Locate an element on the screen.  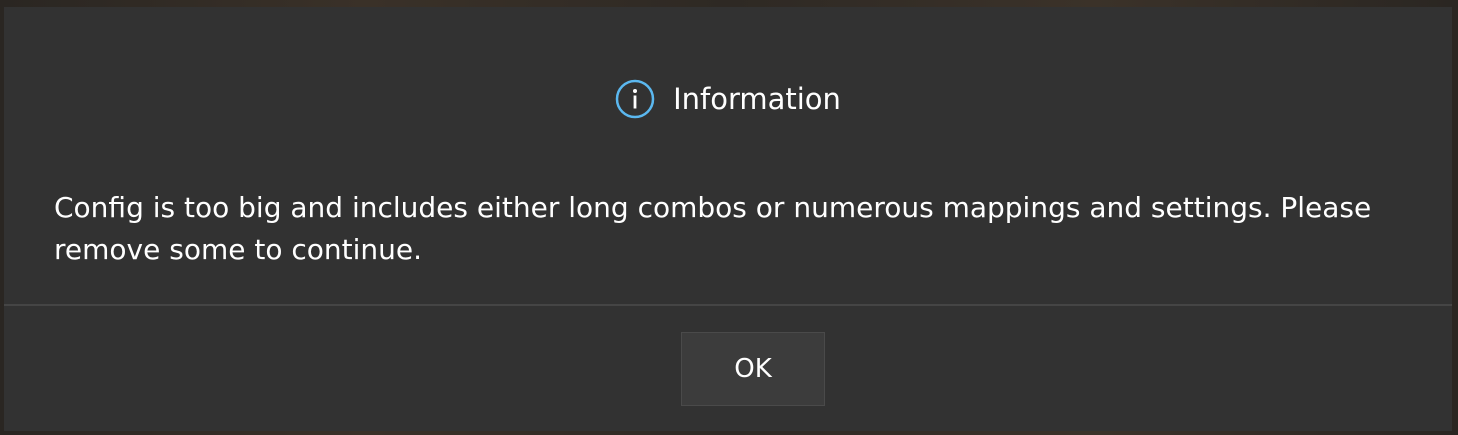
dialog-title: Information is located at coordinates (757, 99).